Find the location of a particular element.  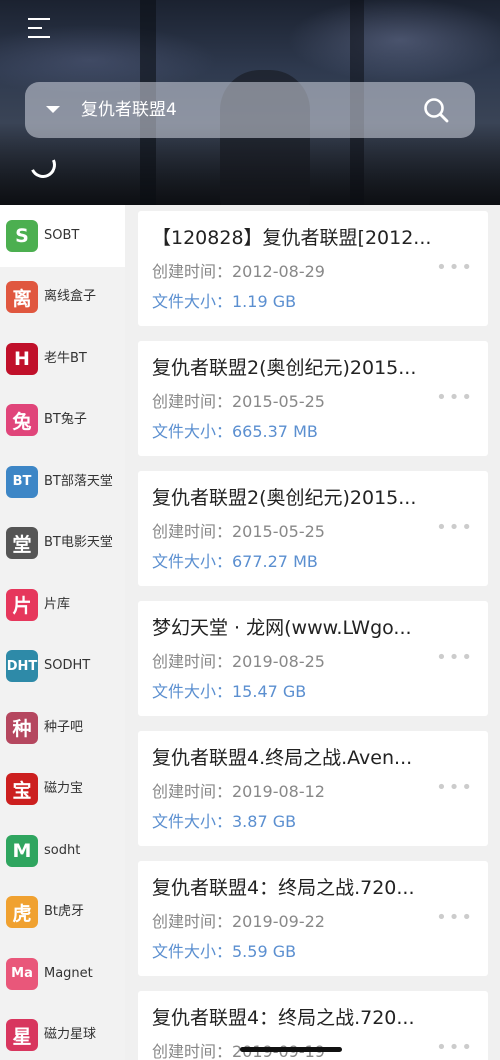

menu-icon is located at coordinates (39, 28).